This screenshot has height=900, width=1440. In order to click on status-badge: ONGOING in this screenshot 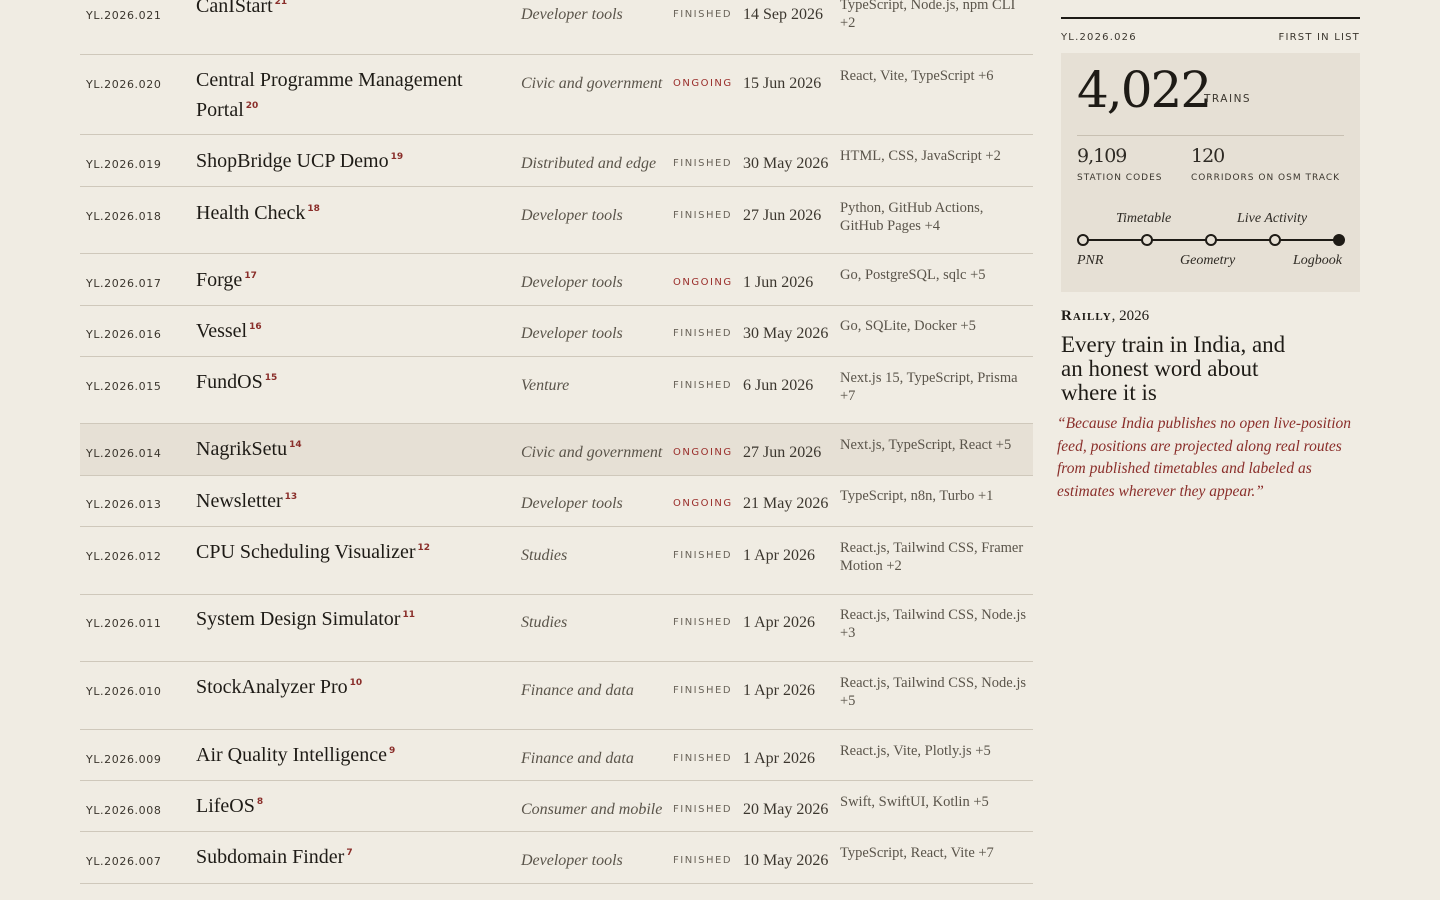, I will do `click(703, 503)`.